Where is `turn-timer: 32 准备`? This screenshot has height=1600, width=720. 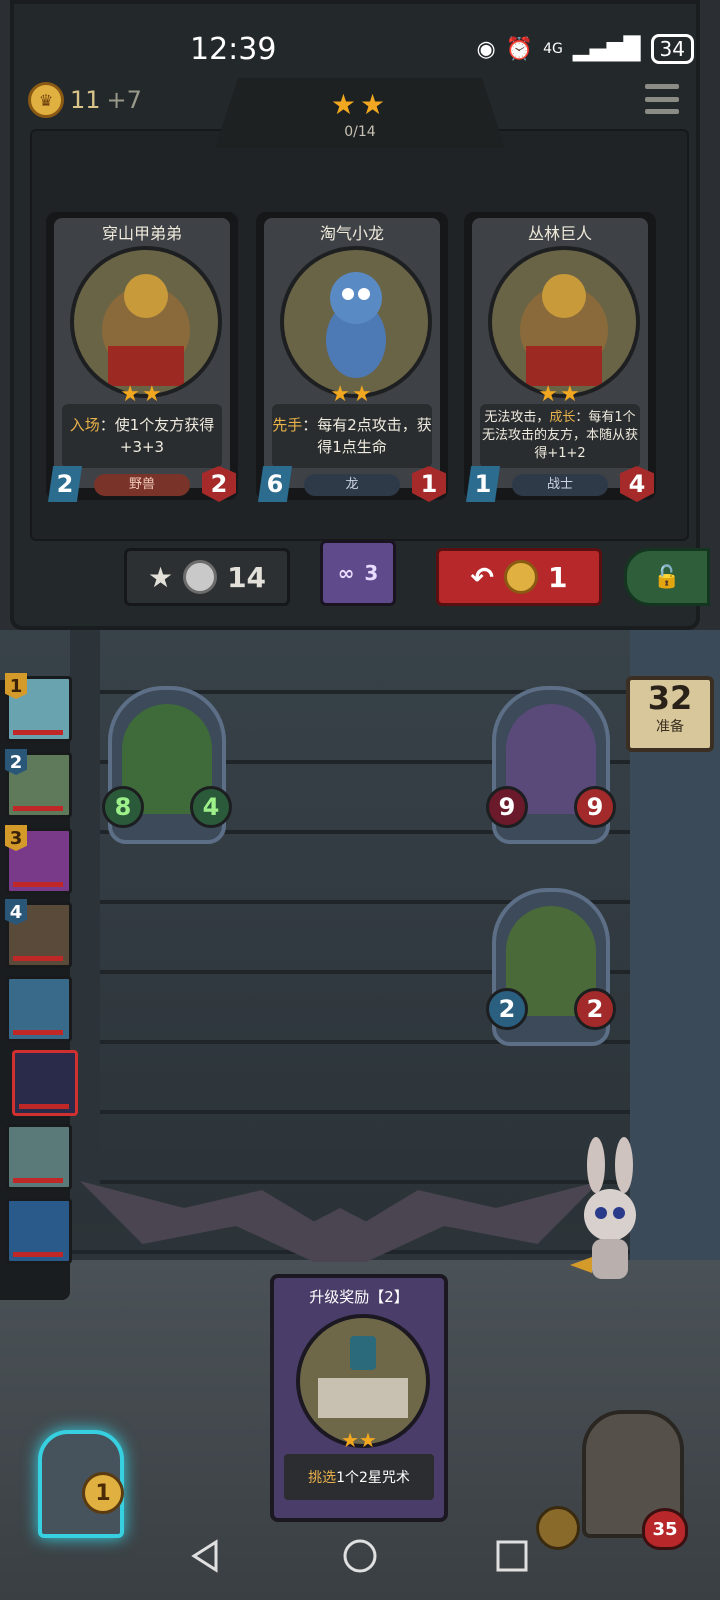
turn-timer: 32 准备 is located at coordinates (670, 714).